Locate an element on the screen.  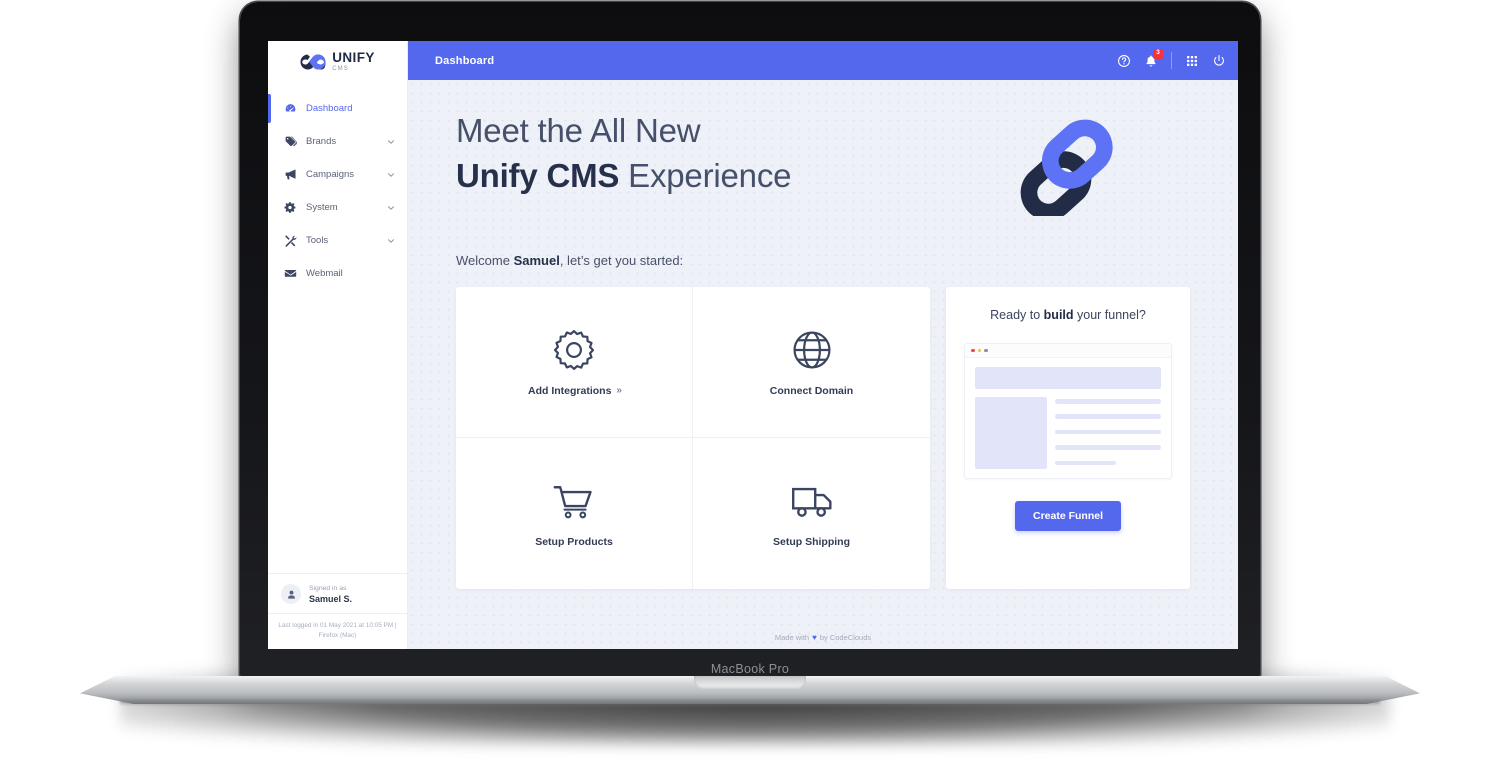
sidebar-item-label: Campaigns is located at coordinates (330, 174).